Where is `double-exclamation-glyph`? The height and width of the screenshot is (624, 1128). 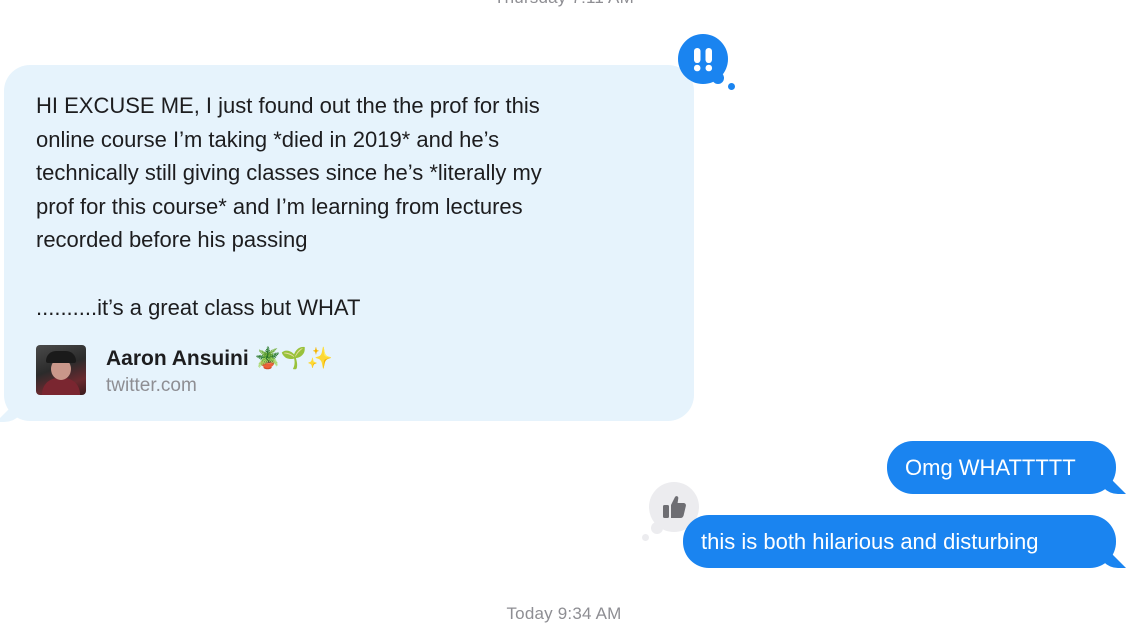
double-exclamation-glyph is located at coordinates (703, 60).